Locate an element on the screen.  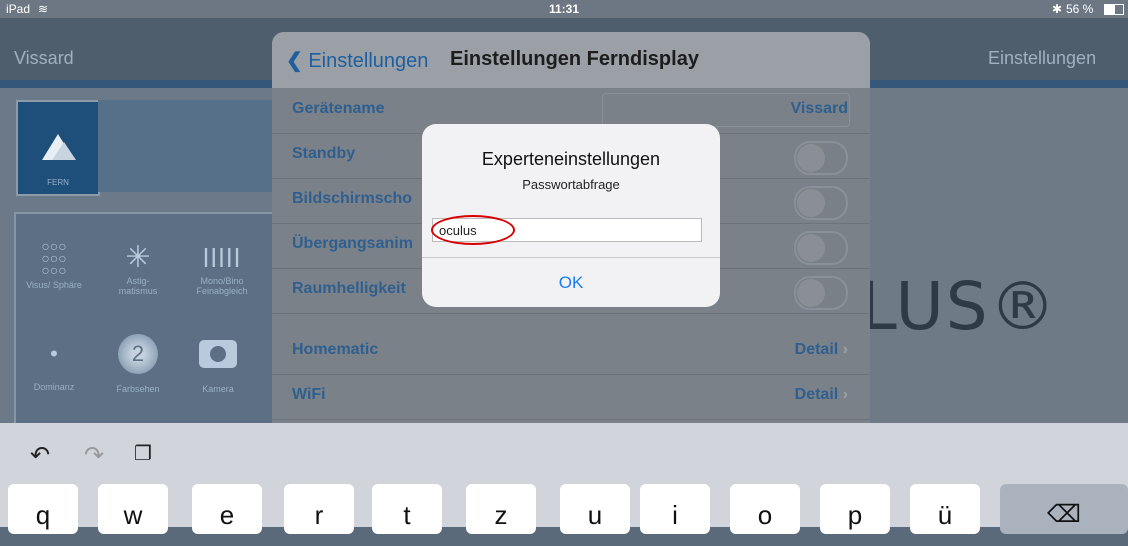
nav-left-title: Vissard is located at coordinates (44, 58).